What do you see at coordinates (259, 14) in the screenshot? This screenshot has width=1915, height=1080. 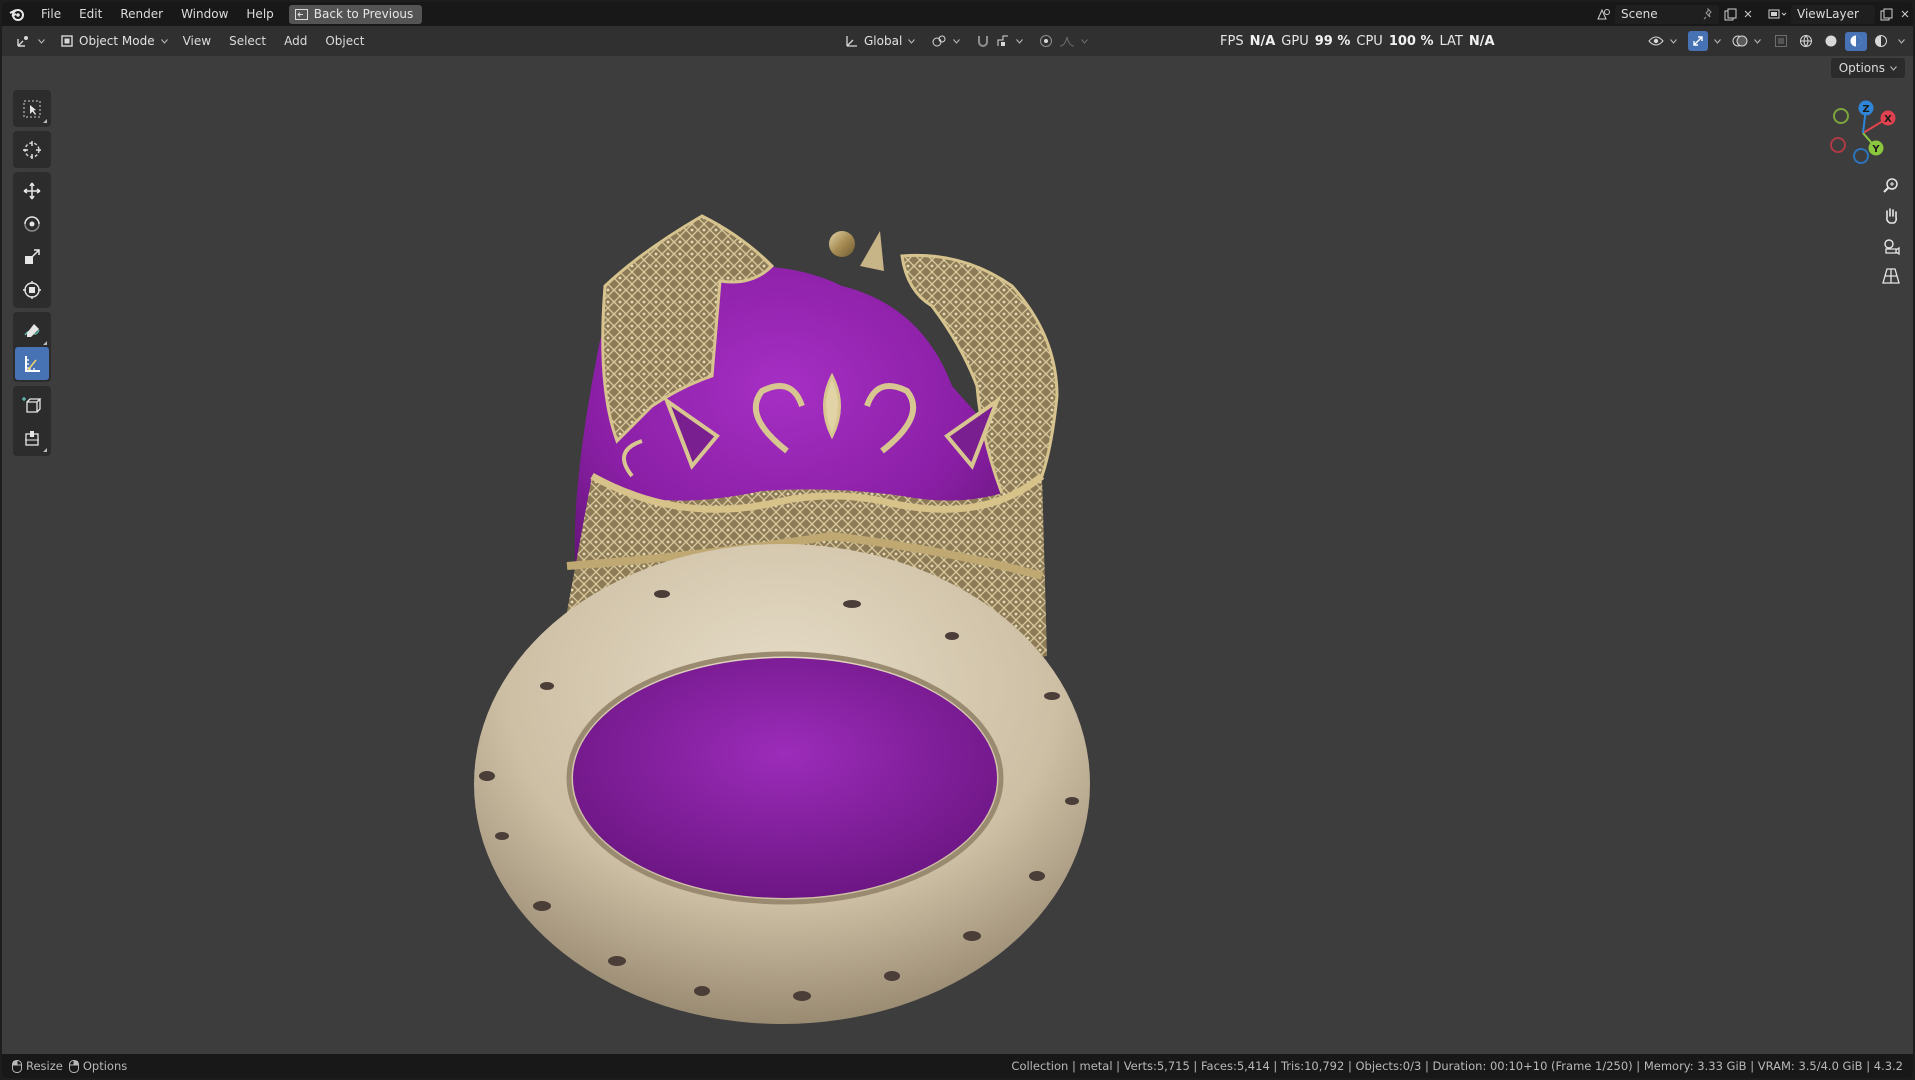 I see `menu-help: Help` at bounding box center [259, 14].